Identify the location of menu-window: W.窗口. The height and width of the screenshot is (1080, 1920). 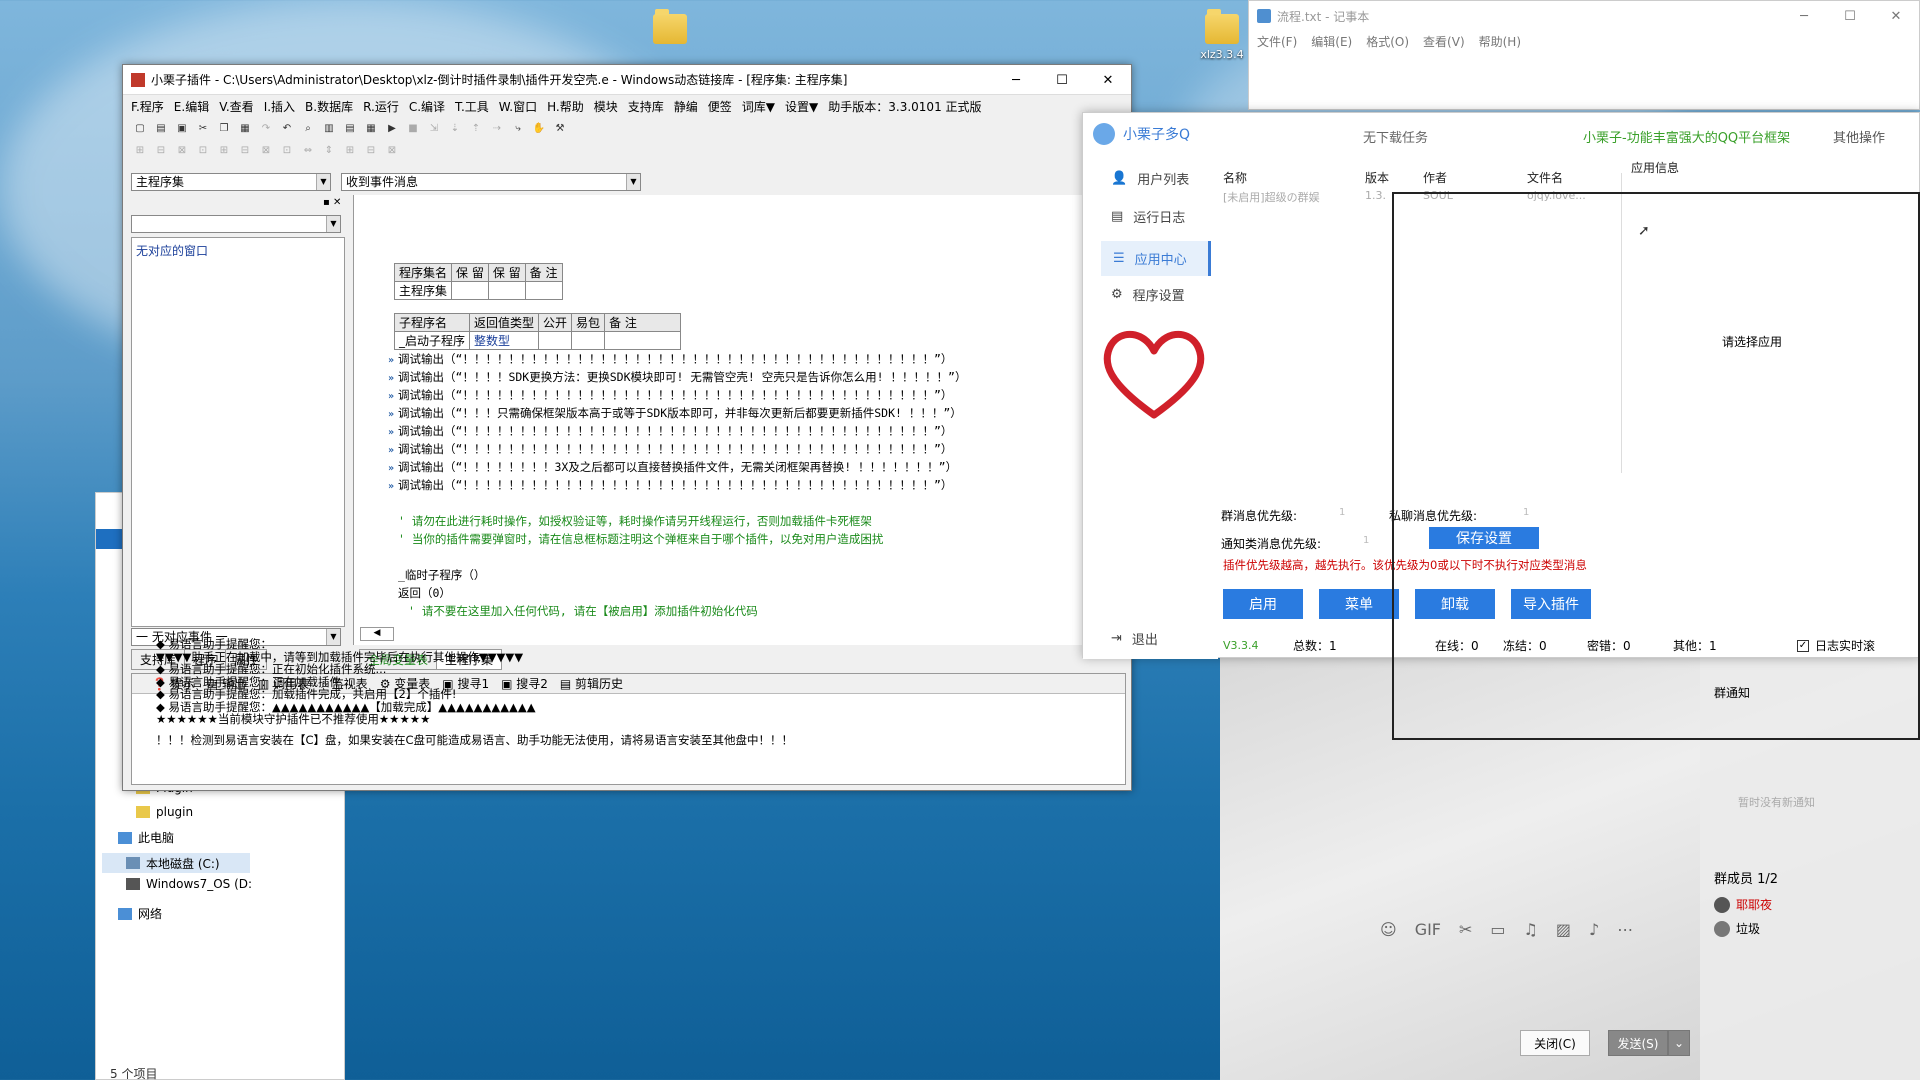
(518, 106).